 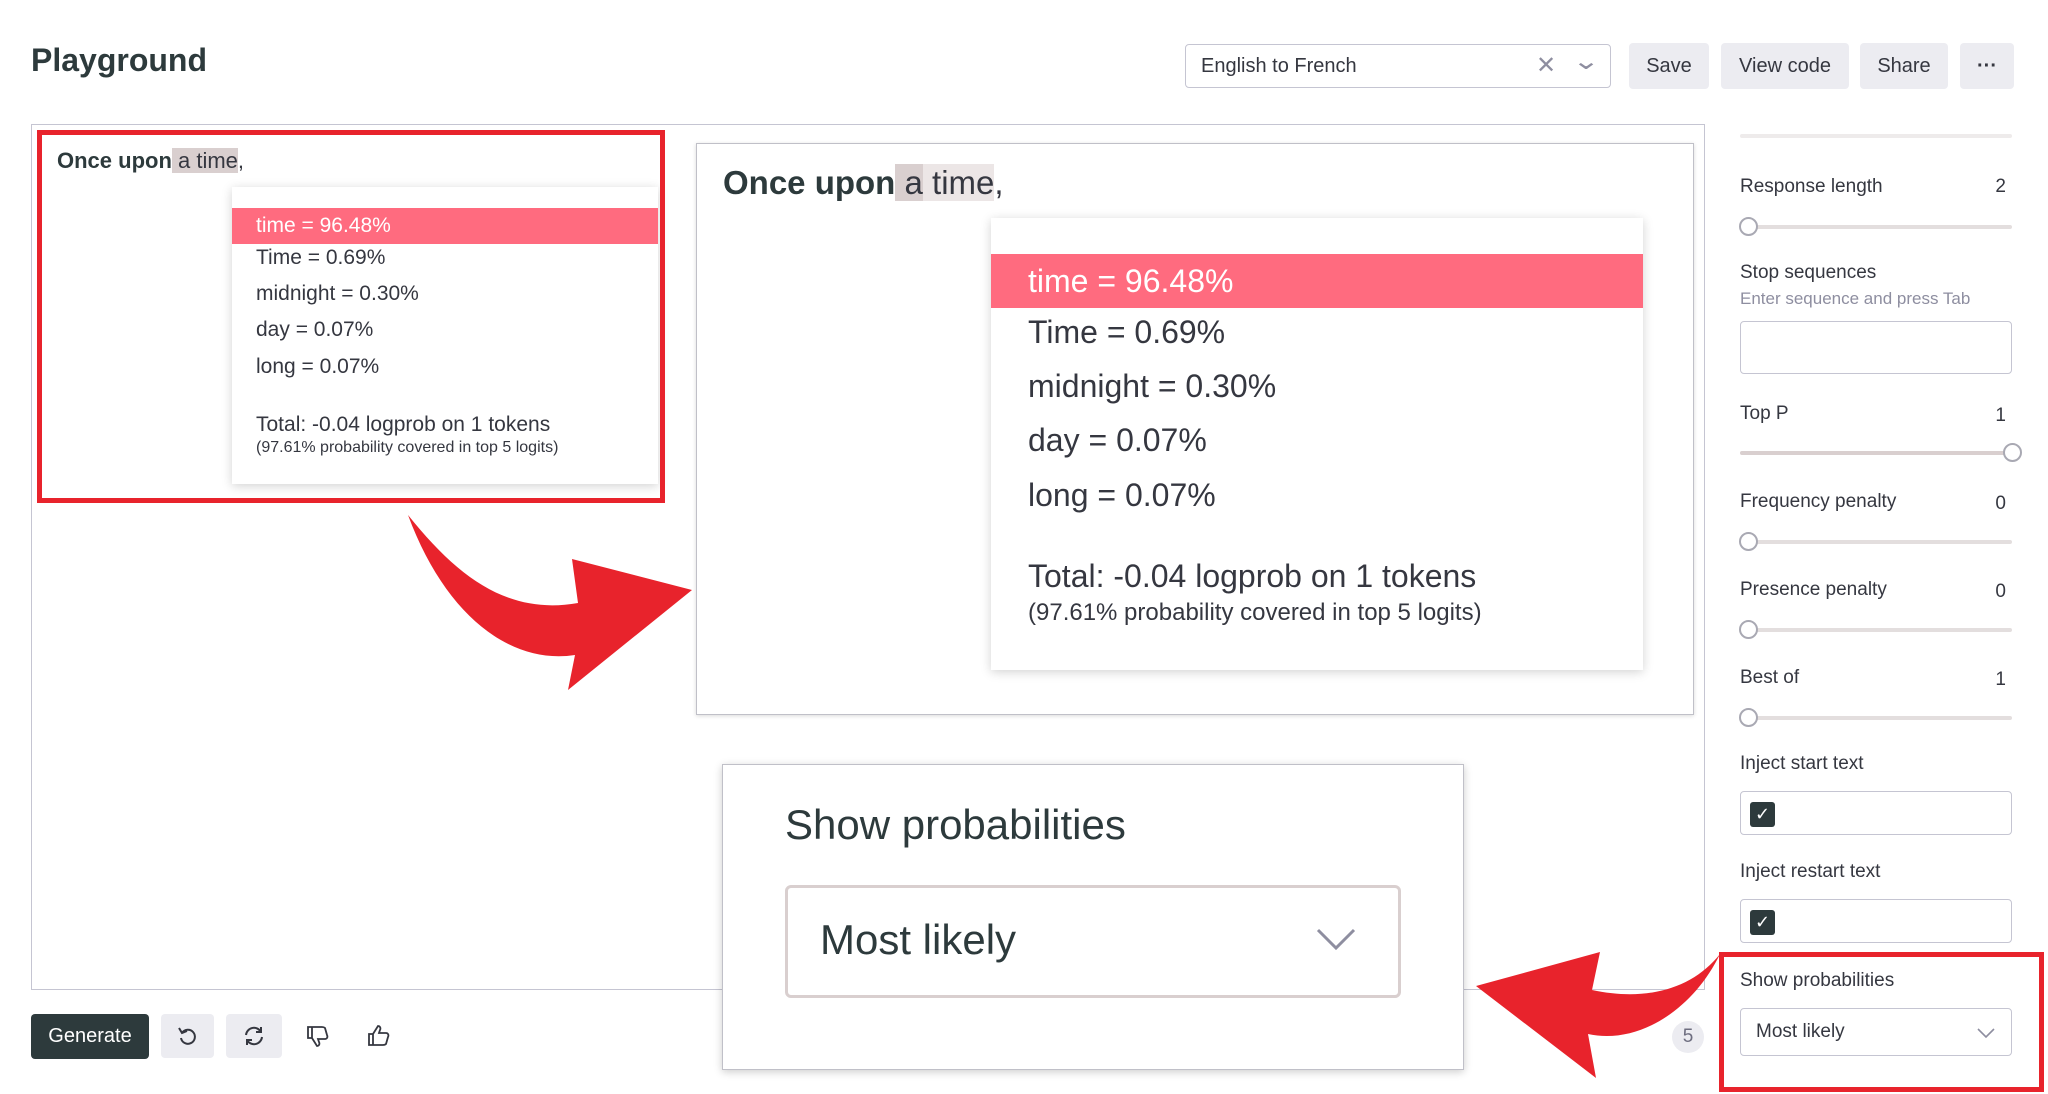 What do you see at coordinates (1808, 272) in the screenshot?
I see `stop-sequences-label: Stop sequences` at bounding box center [1808, 272].